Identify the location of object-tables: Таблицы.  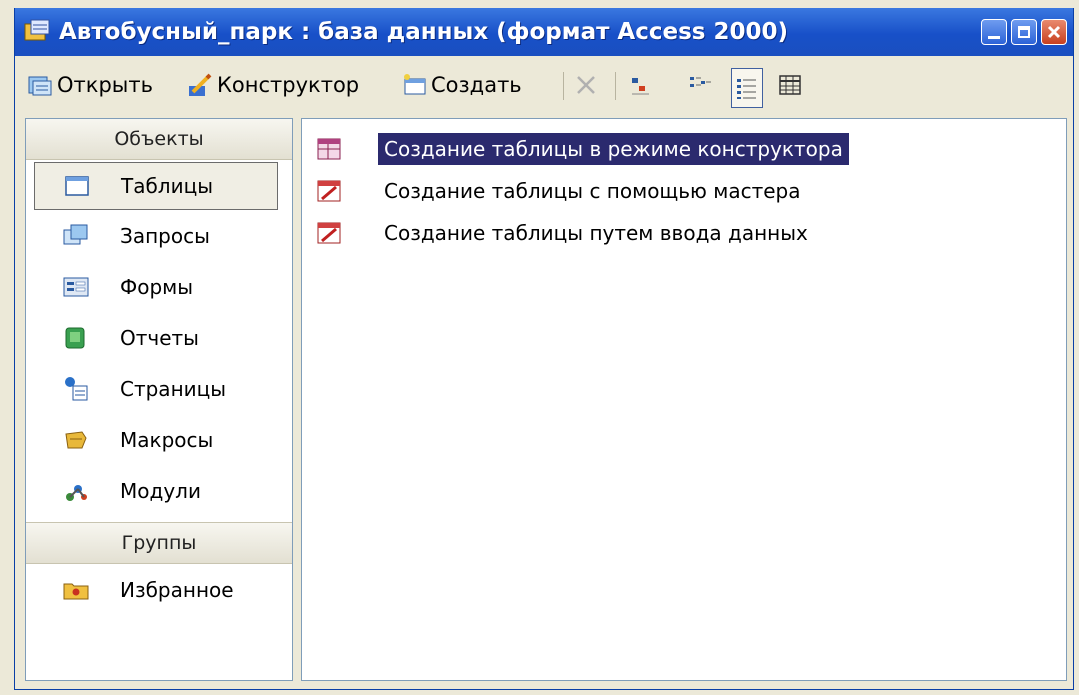
(156, 186).